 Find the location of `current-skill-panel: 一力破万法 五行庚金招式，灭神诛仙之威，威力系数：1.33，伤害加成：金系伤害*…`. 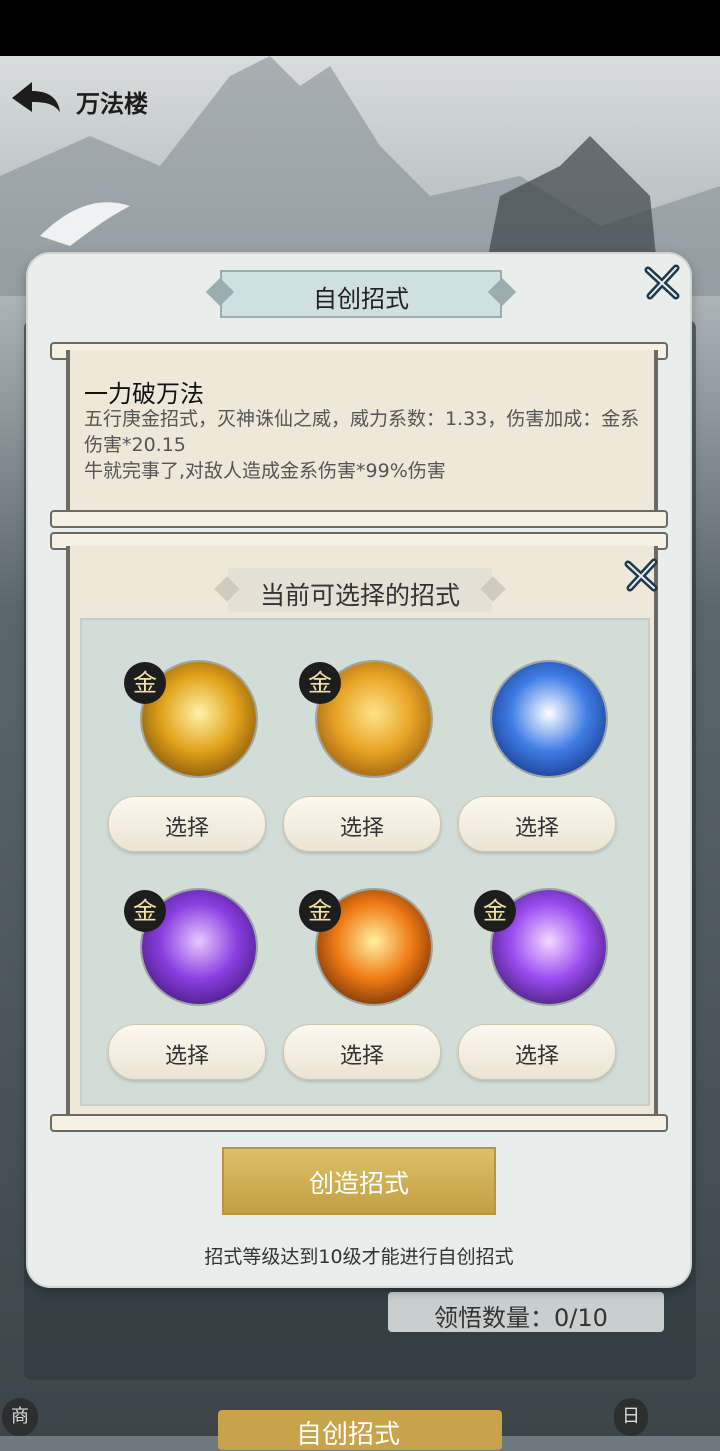

current-skill-panel: 一力破万法 五行庚金招式，灭神诛仙之威，威力系数：1.33，伤害加成：金系伤害*… is located at coordinates (362, 432).